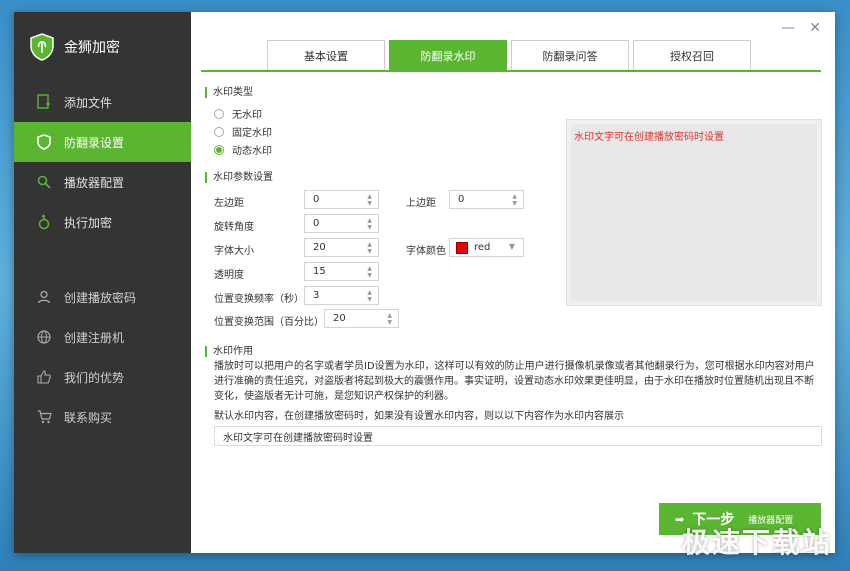  What do you see at coordinates (426, 251) in the screenshot?
I see `font-color-label: 字体颜色` at bounding box center [426, 251].